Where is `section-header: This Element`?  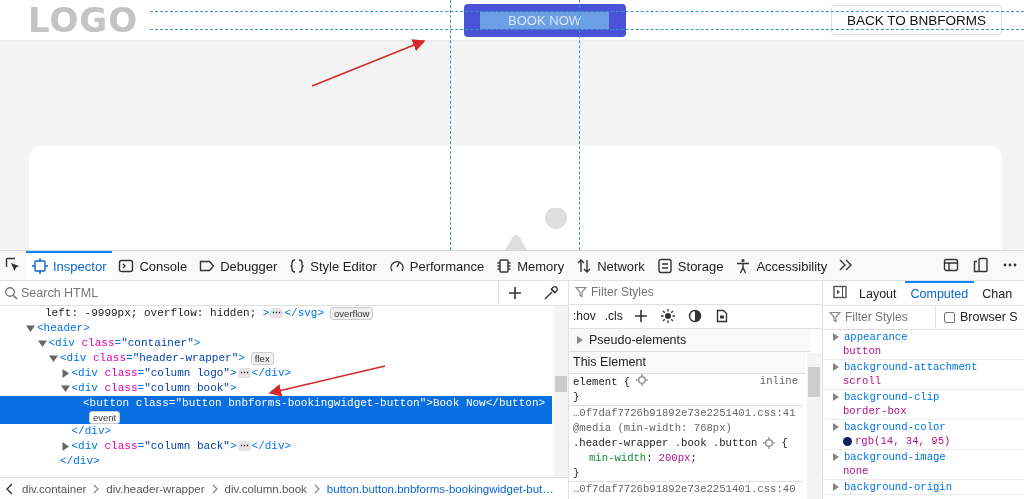 section-header: This Element is located at coordinates (687, 362).